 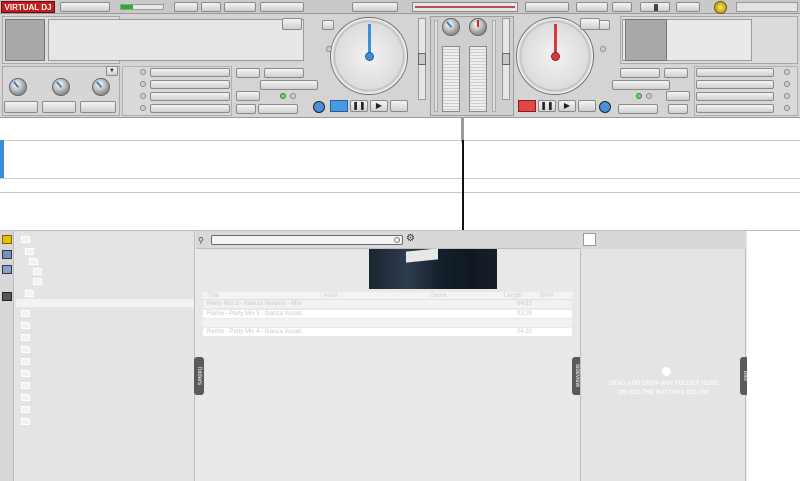 What do you see at coordinates (18, 87) in the screenshot?
I see `left-gain-knob` at bounding box center [18, 87].